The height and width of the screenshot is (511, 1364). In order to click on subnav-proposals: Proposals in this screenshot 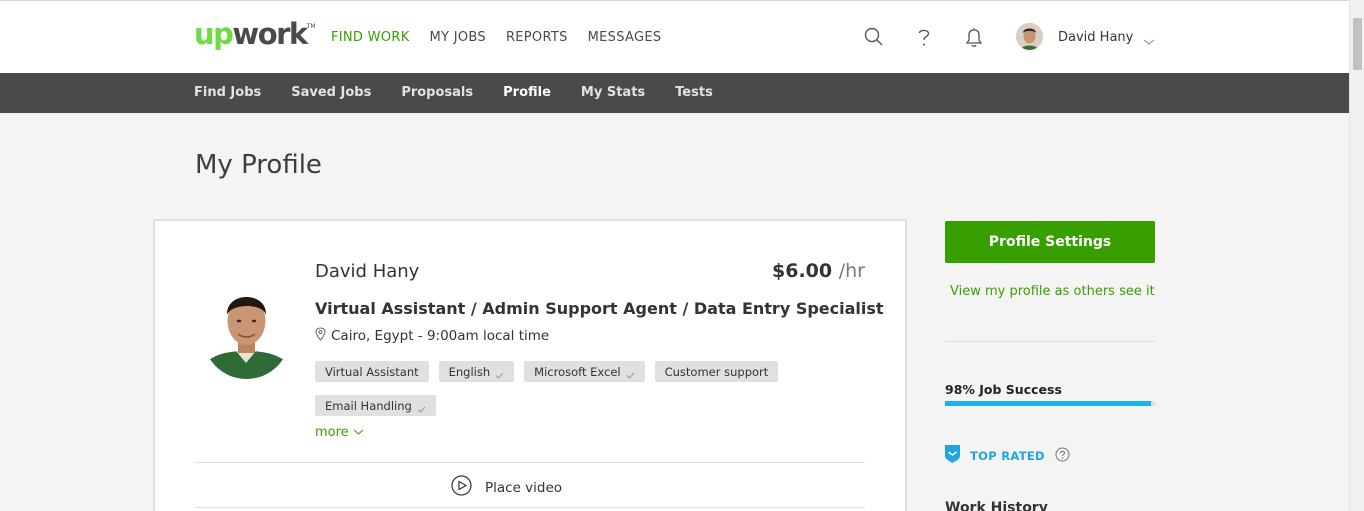, I will do `click(437, 92)`.